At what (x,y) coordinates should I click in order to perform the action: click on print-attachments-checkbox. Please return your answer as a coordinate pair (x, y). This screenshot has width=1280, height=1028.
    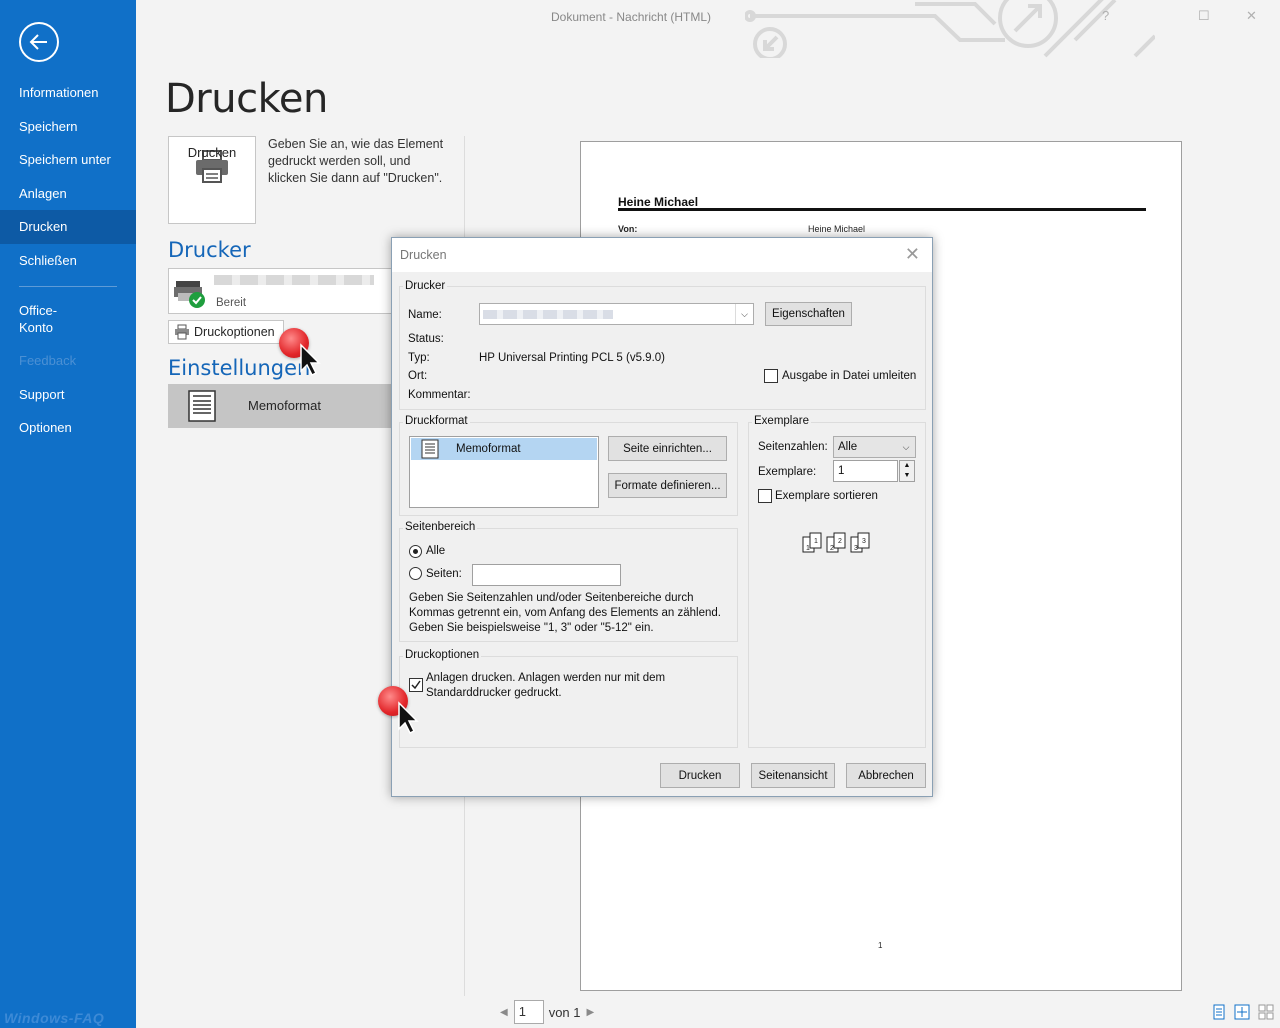
    Looking at the image, I should click on (416, 685).